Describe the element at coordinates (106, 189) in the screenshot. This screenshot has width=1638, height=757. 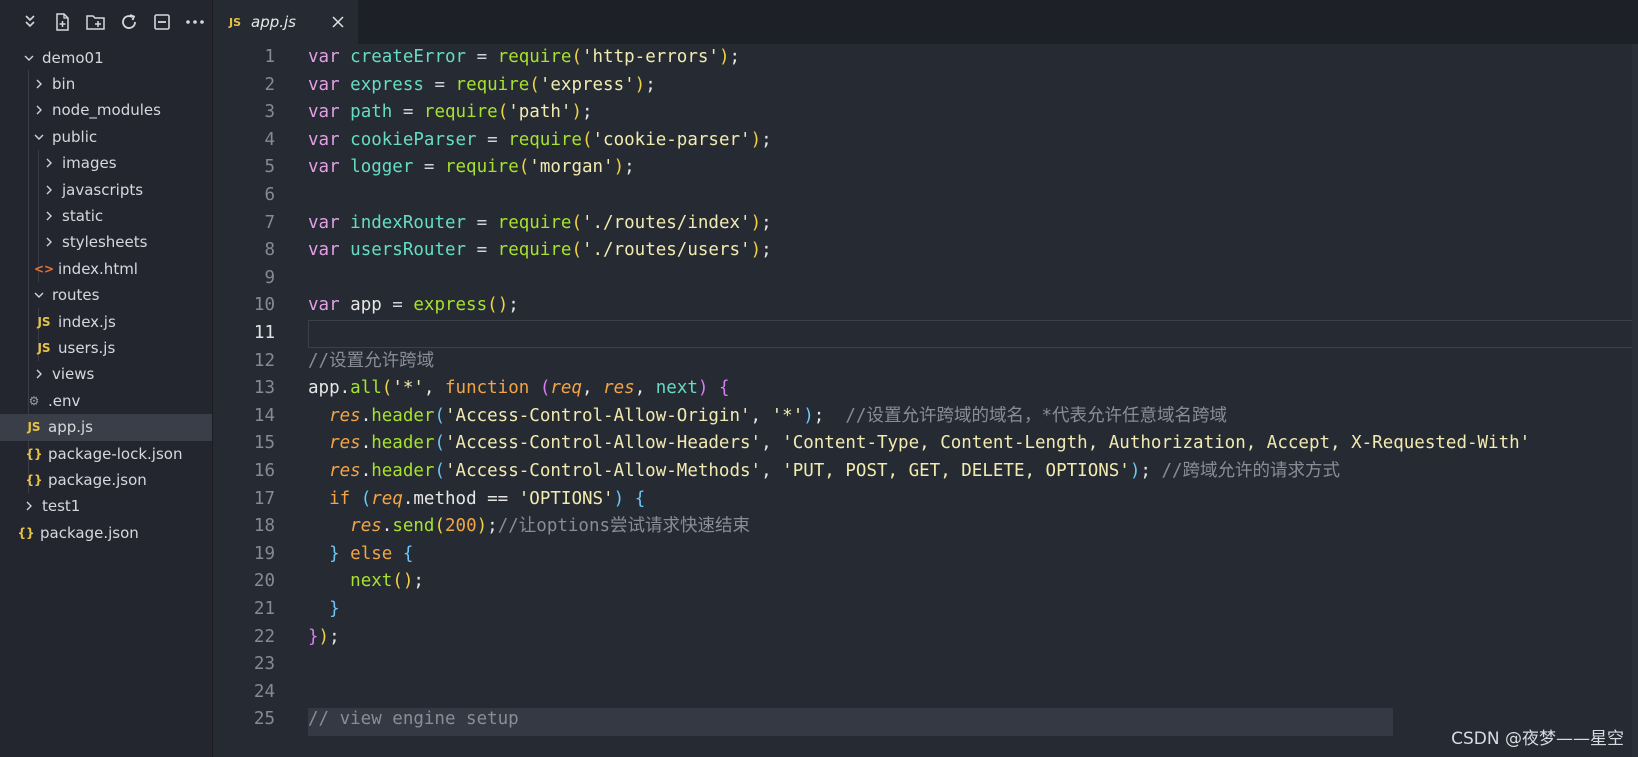
I see `tree-folder: javascripts` at that location.